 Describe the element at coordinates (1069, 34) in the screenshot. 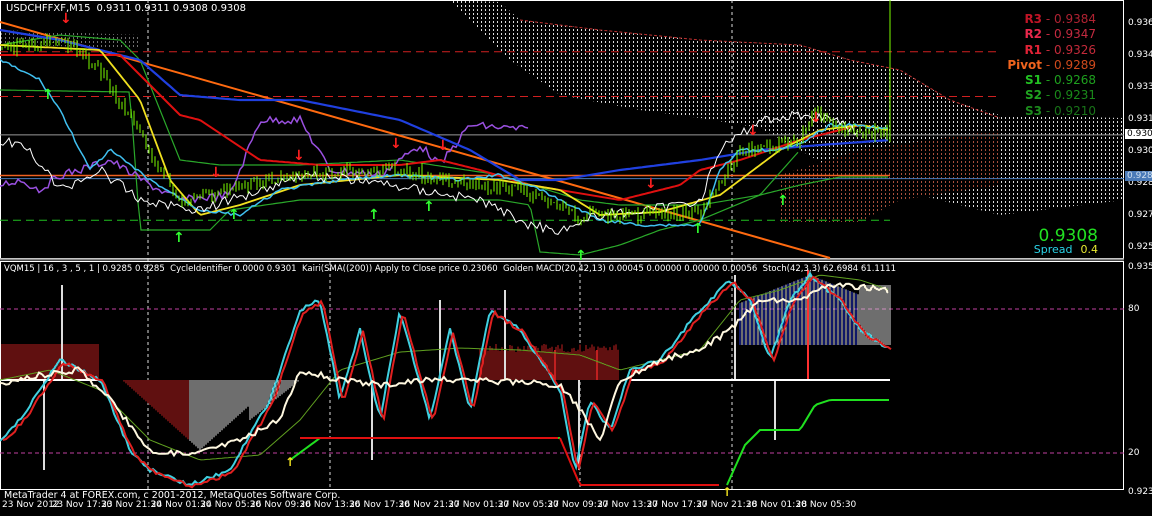

I see `pivot-value: 0.9347` at that location.